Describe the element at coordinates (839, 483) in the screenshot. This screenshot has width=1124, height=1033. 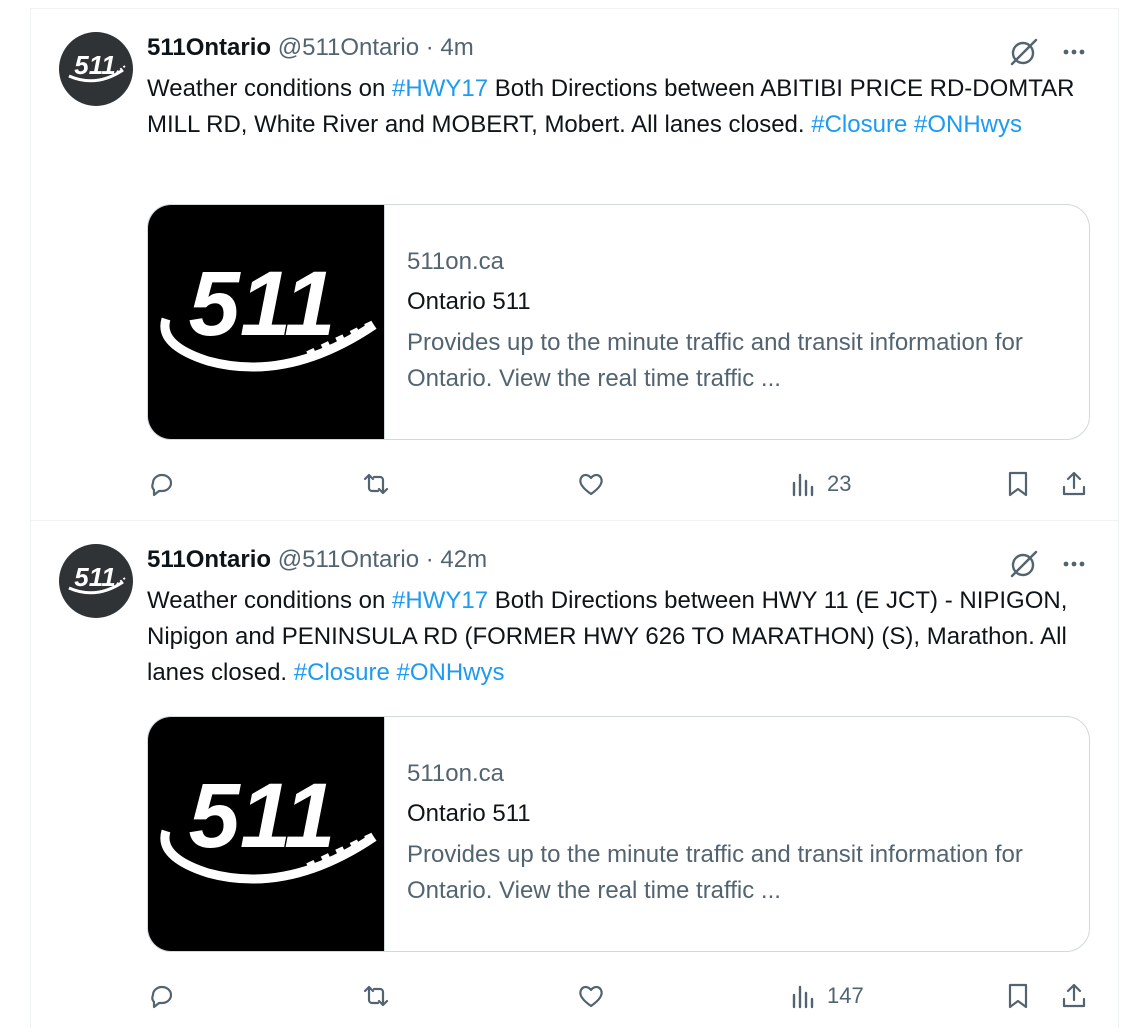
I see `views-count: 23` at that location.